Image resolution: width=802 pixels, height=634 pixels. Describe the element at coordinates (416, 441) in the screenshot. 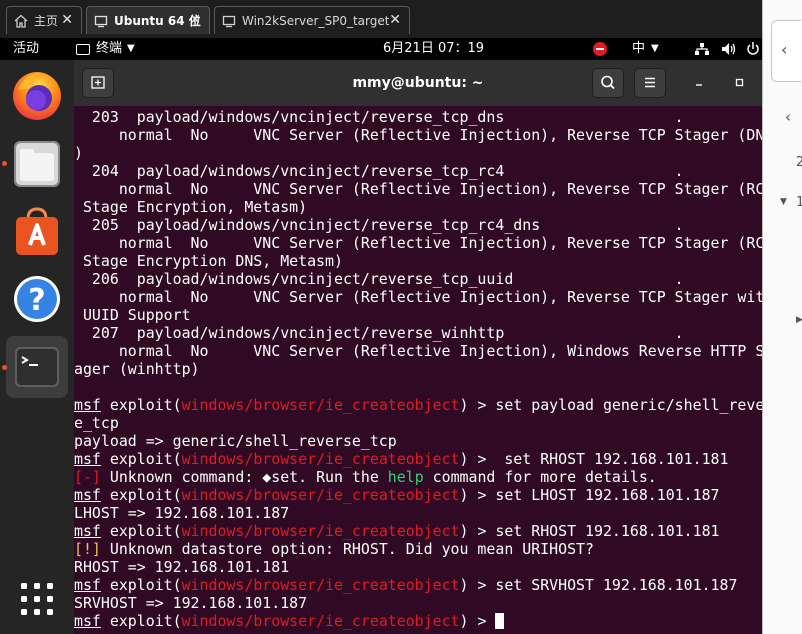

I see `terminal-line: payload => generic/shell_reverse_tcp` at that location.